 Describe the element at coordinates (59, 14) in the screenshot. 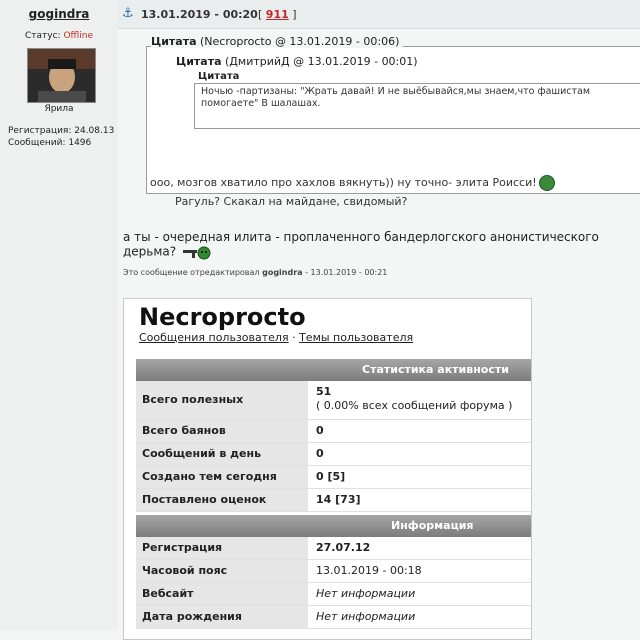

I see `username: gogindra` at that location.